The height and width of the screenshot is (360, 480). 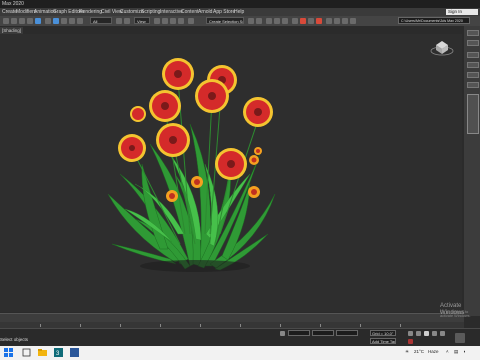 I want to click on select-icon, so click(x=48, y=21).